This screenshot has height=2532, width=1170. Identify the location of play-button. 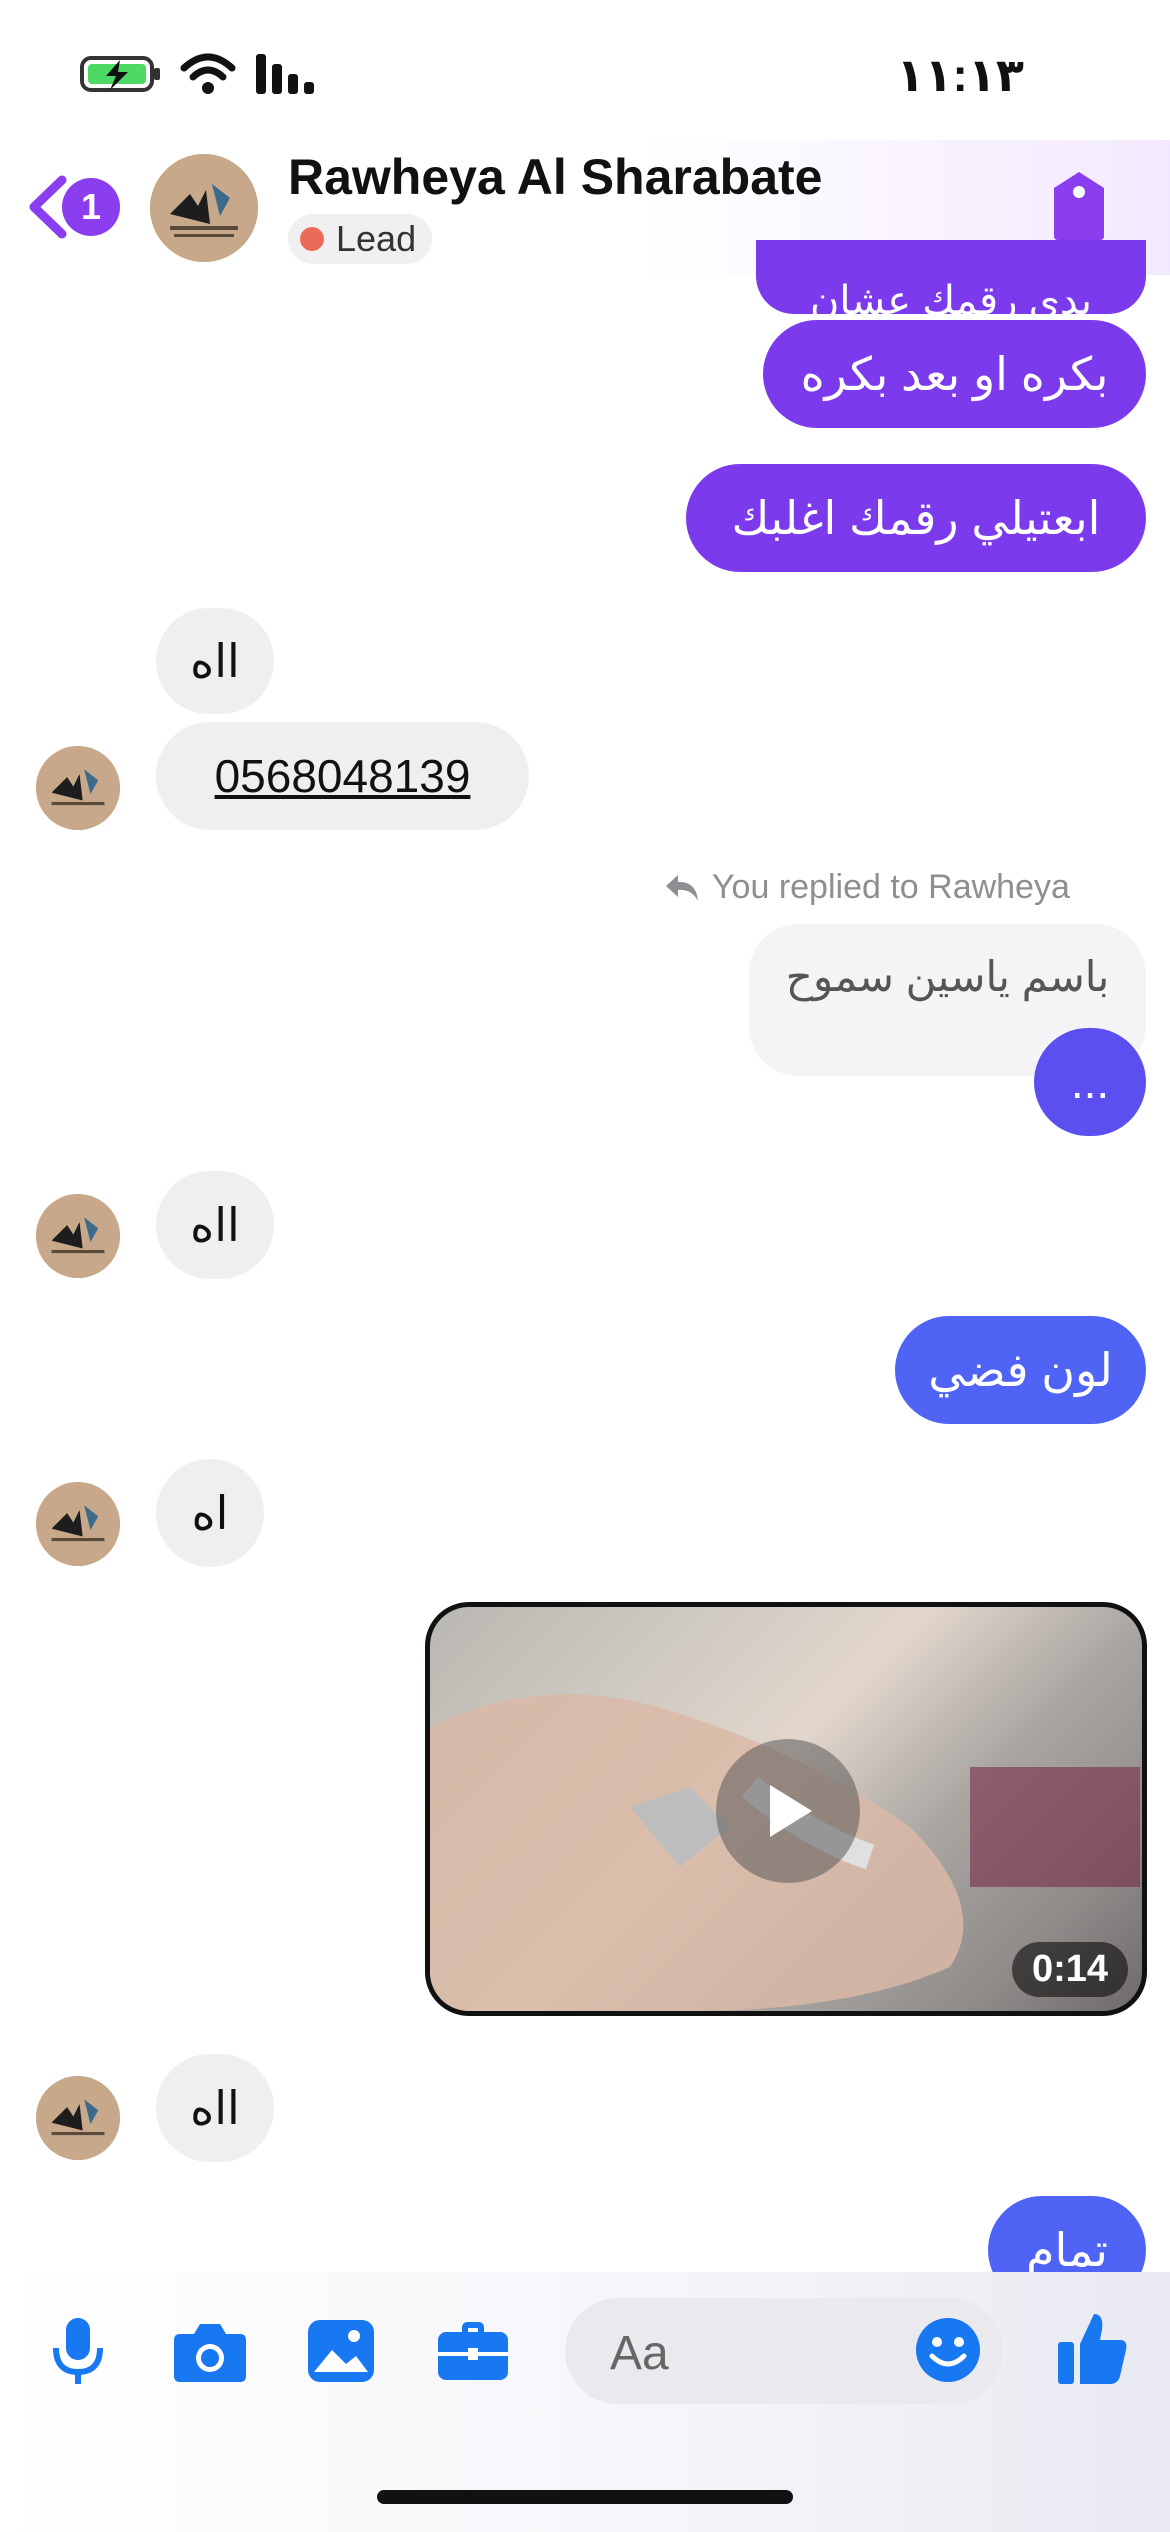
(788, 1811).